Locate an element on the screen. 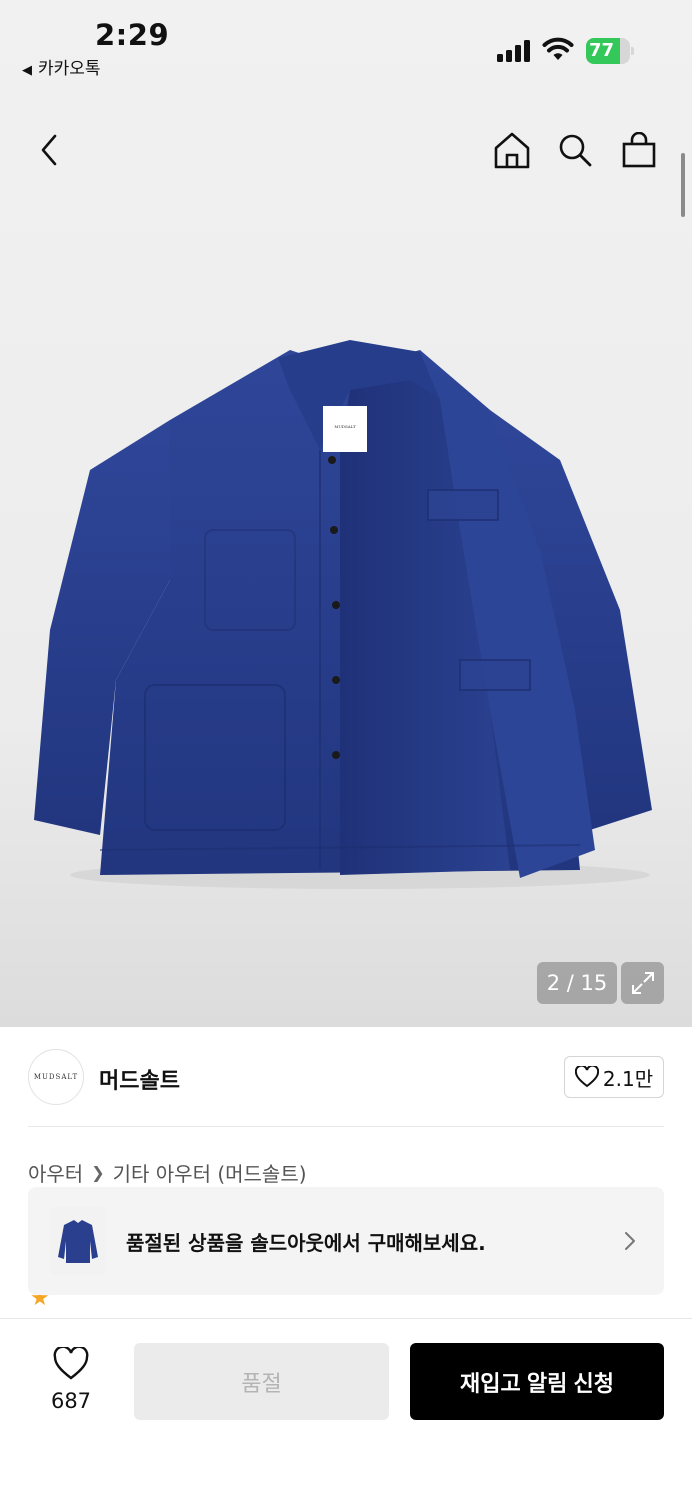 This screenshot has width=692, height=1500. wishlist-button: 687 is located at coordinates (71, 1380).